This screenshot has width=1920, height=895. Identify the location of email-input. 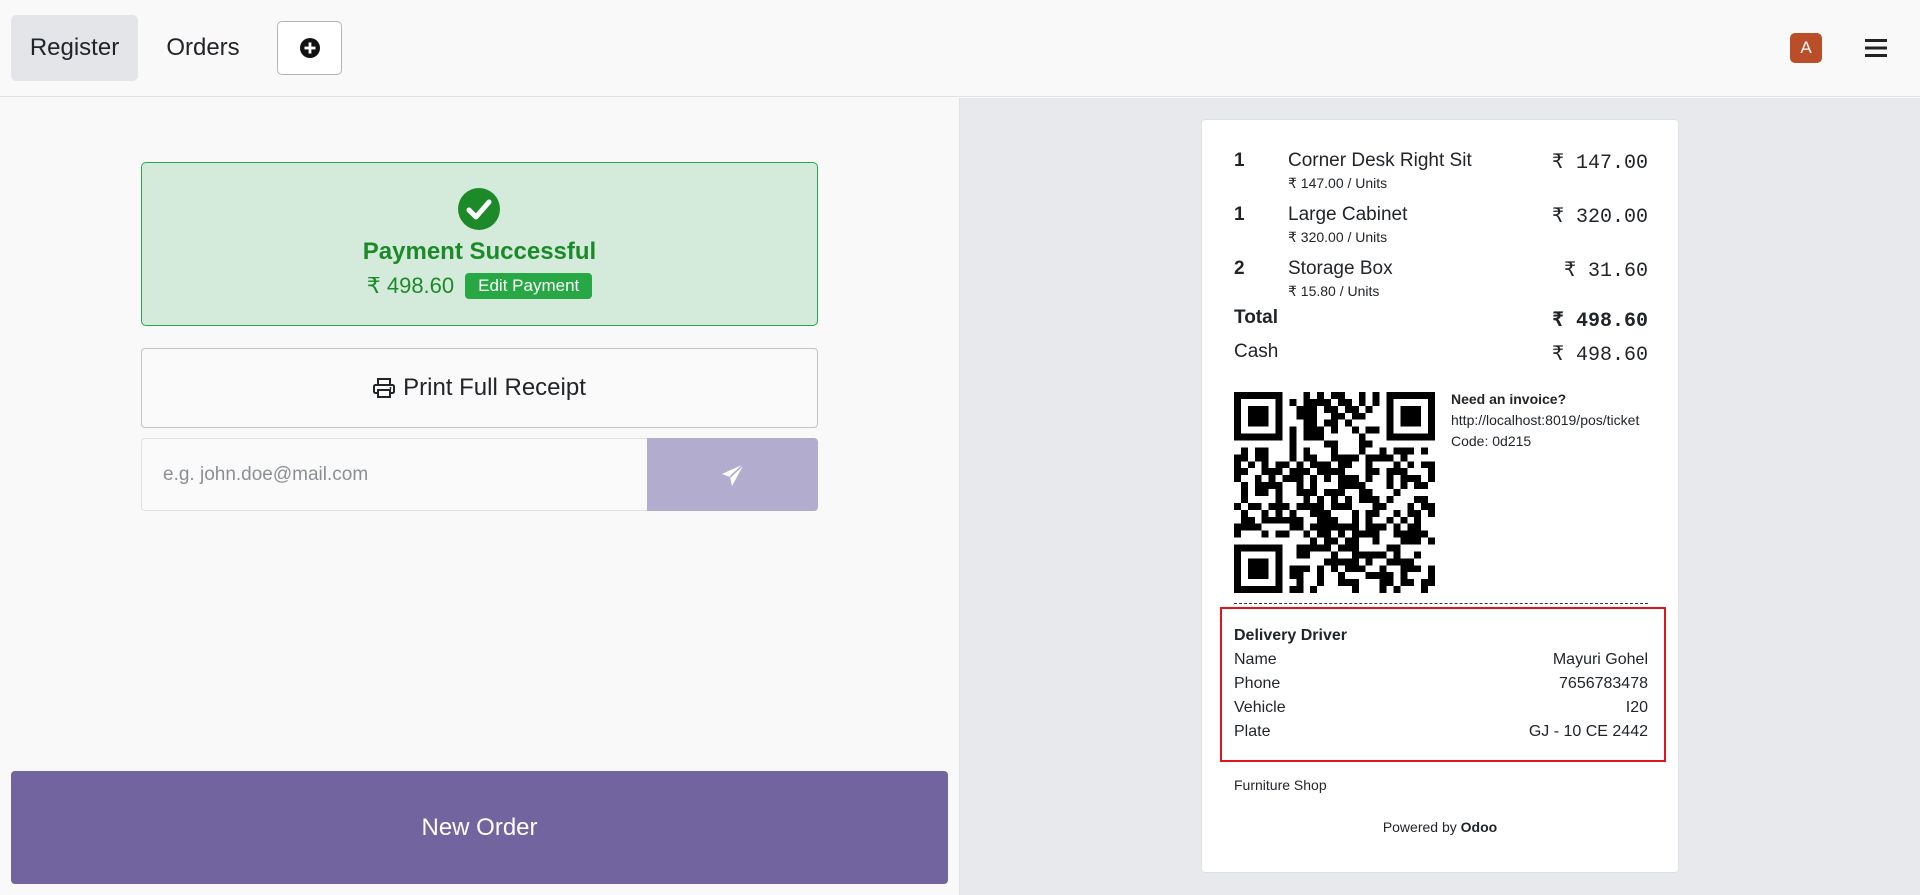
(394, 474).